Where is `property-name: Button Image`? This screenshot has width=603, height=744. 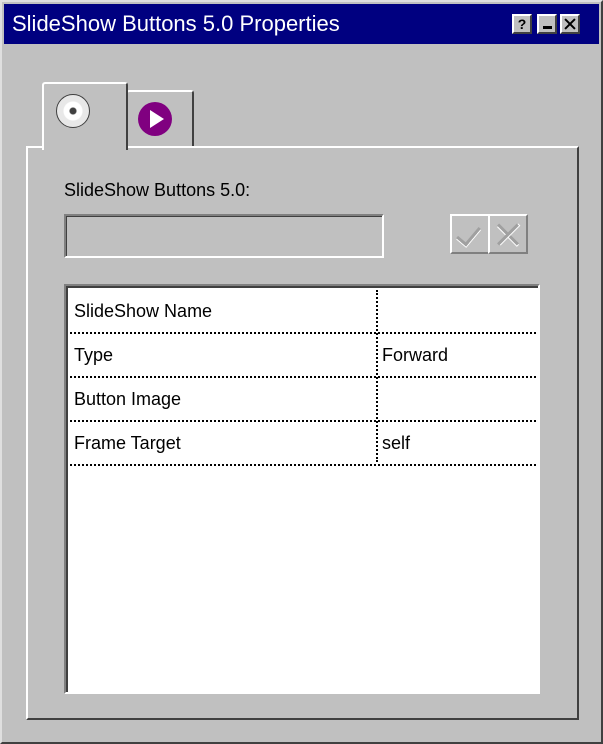
property-name: Button Image is located at coordinates (128, 399).